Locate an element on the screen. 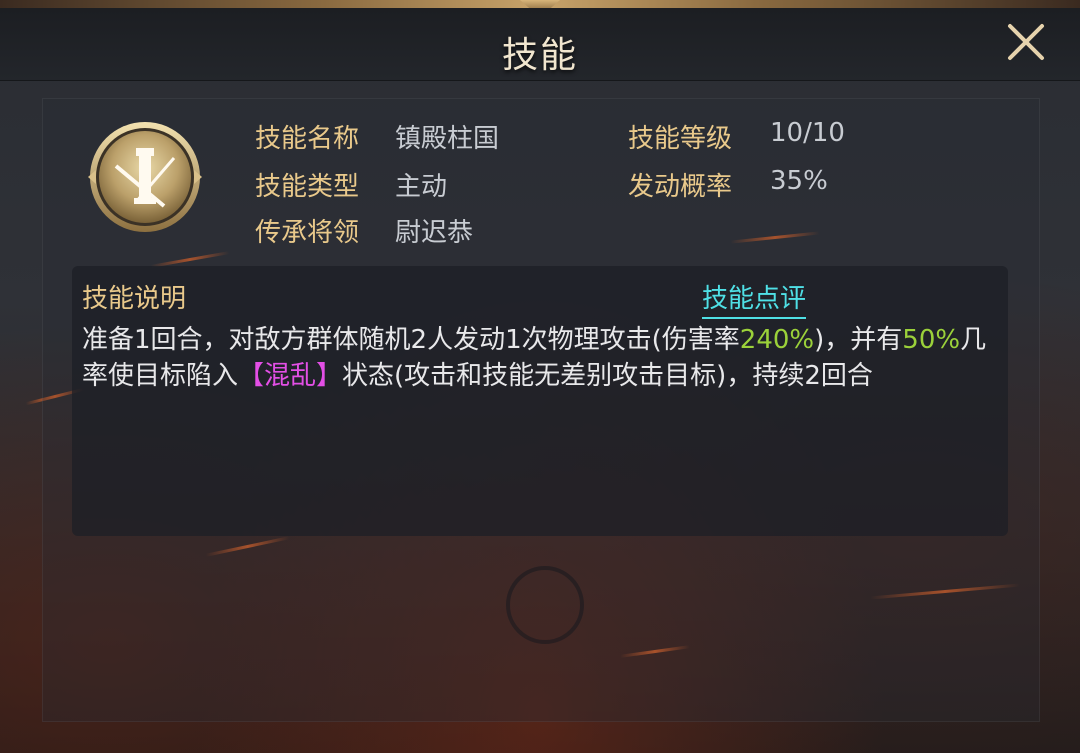  skill-level-label: 技能等级 is located at coordinates (680, 139).